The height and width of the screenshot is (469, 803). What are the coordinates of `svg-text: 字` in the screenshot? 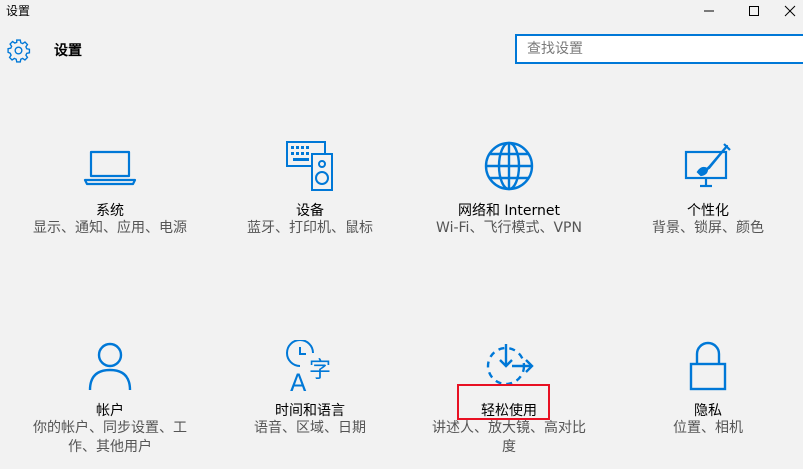 It's located at (320, 370).